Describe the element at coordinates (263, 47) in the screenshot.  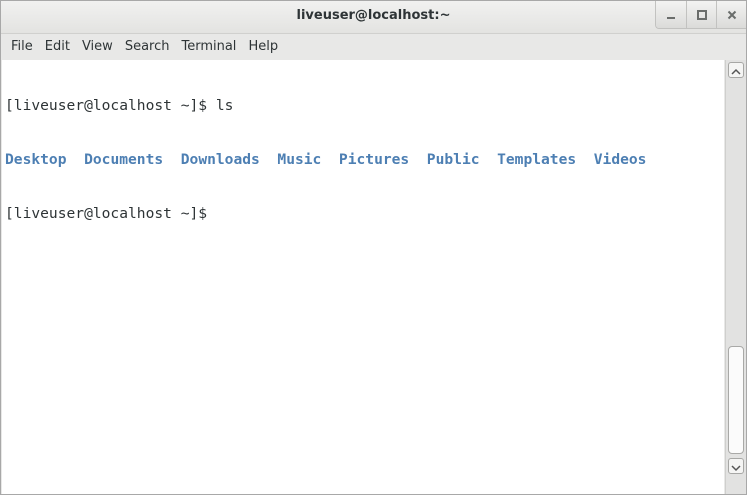
I see `menu-help: Help` at that location.